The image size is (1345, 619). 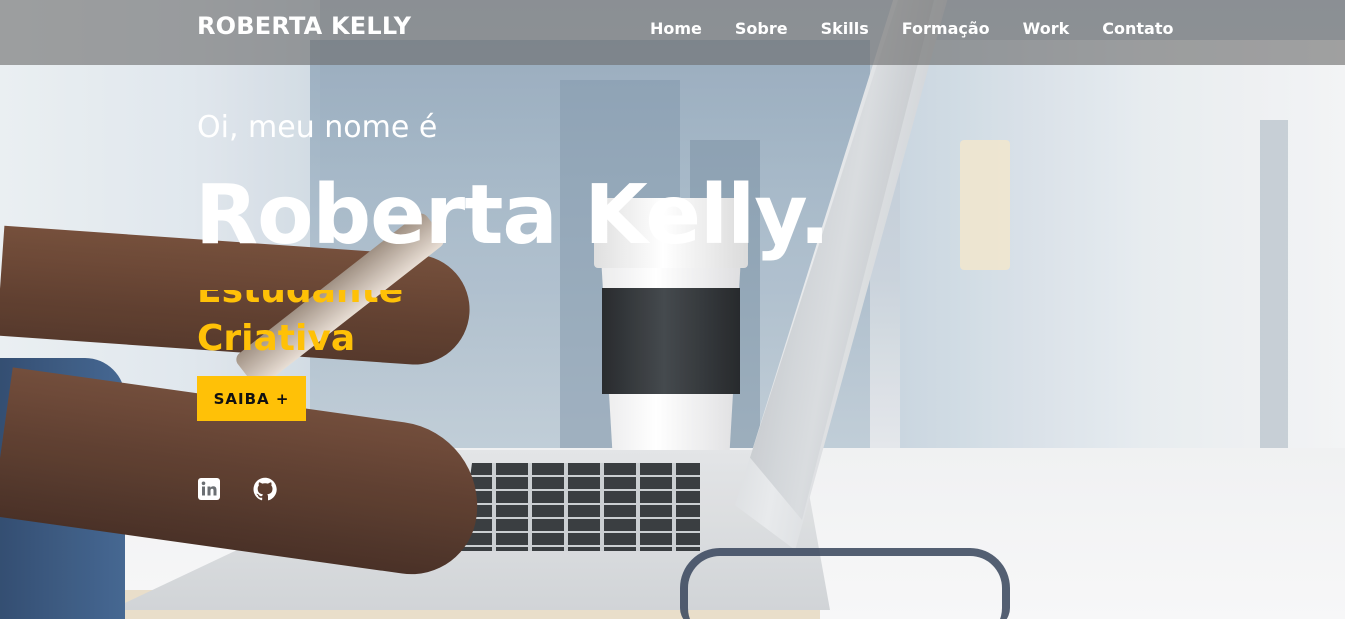 I want to click on typed-word-current: Criativa, so click(x=276, y=338).